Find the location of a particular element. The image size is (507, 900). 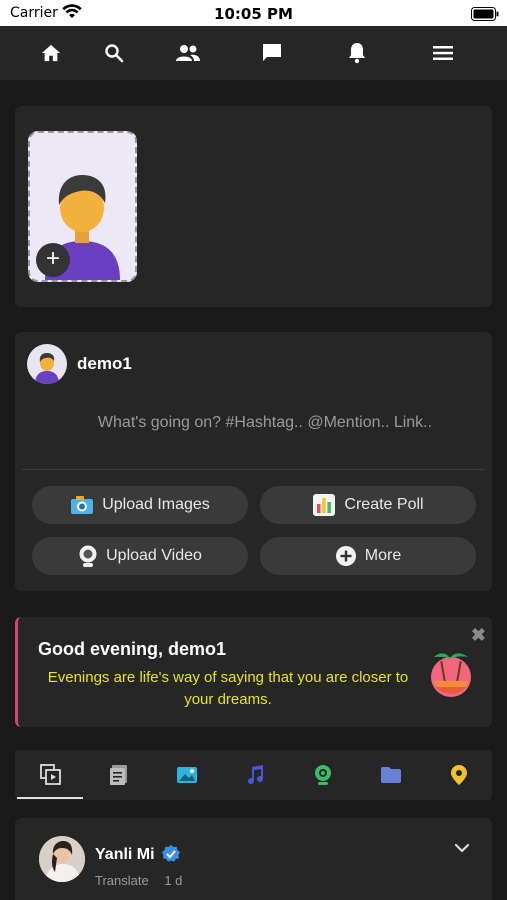

battery-icon is located at coordinates (485, 15).